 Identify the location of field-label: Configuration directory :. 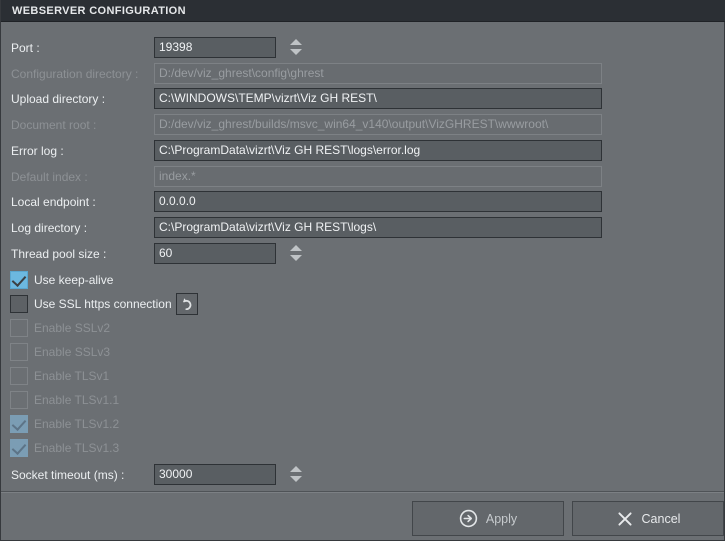
(75, 73).